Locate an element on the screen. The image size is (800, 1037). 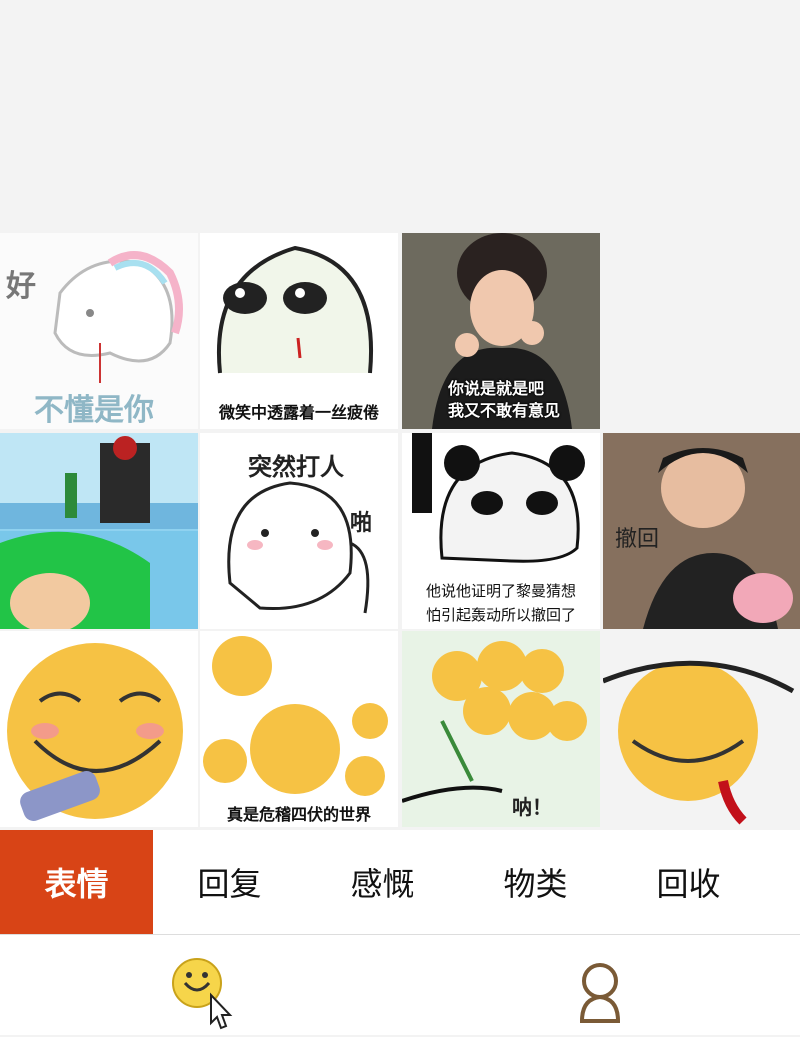
category-tabs: 表情 回复 感慨 物类 回收 is located at coordinates (400, 882).